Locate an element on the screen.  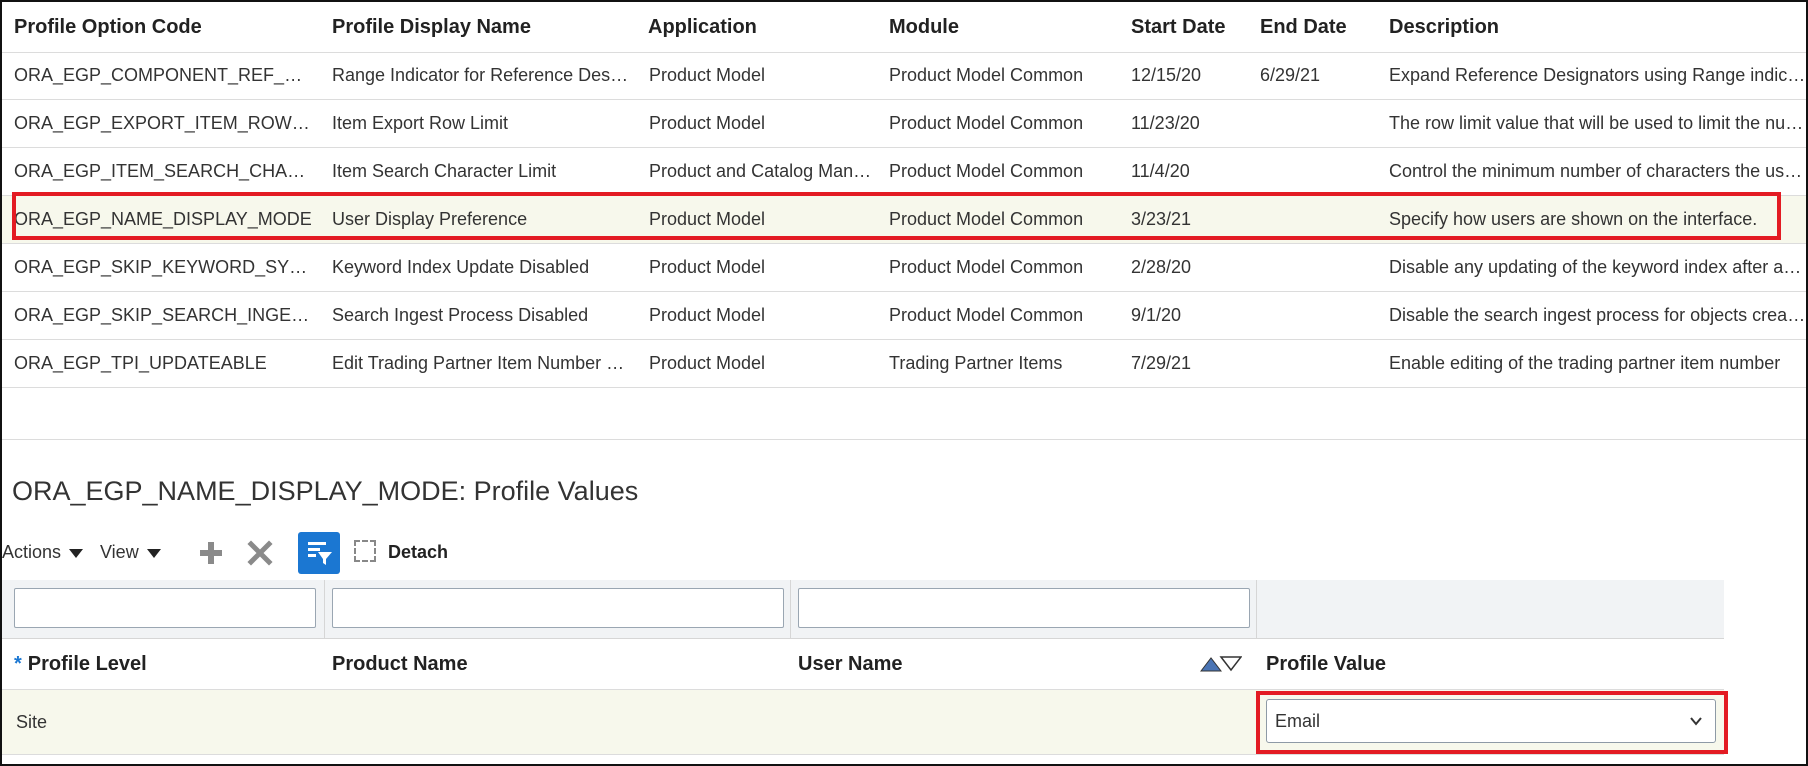
column-header-module: Module is located at coordinates (999, 27).